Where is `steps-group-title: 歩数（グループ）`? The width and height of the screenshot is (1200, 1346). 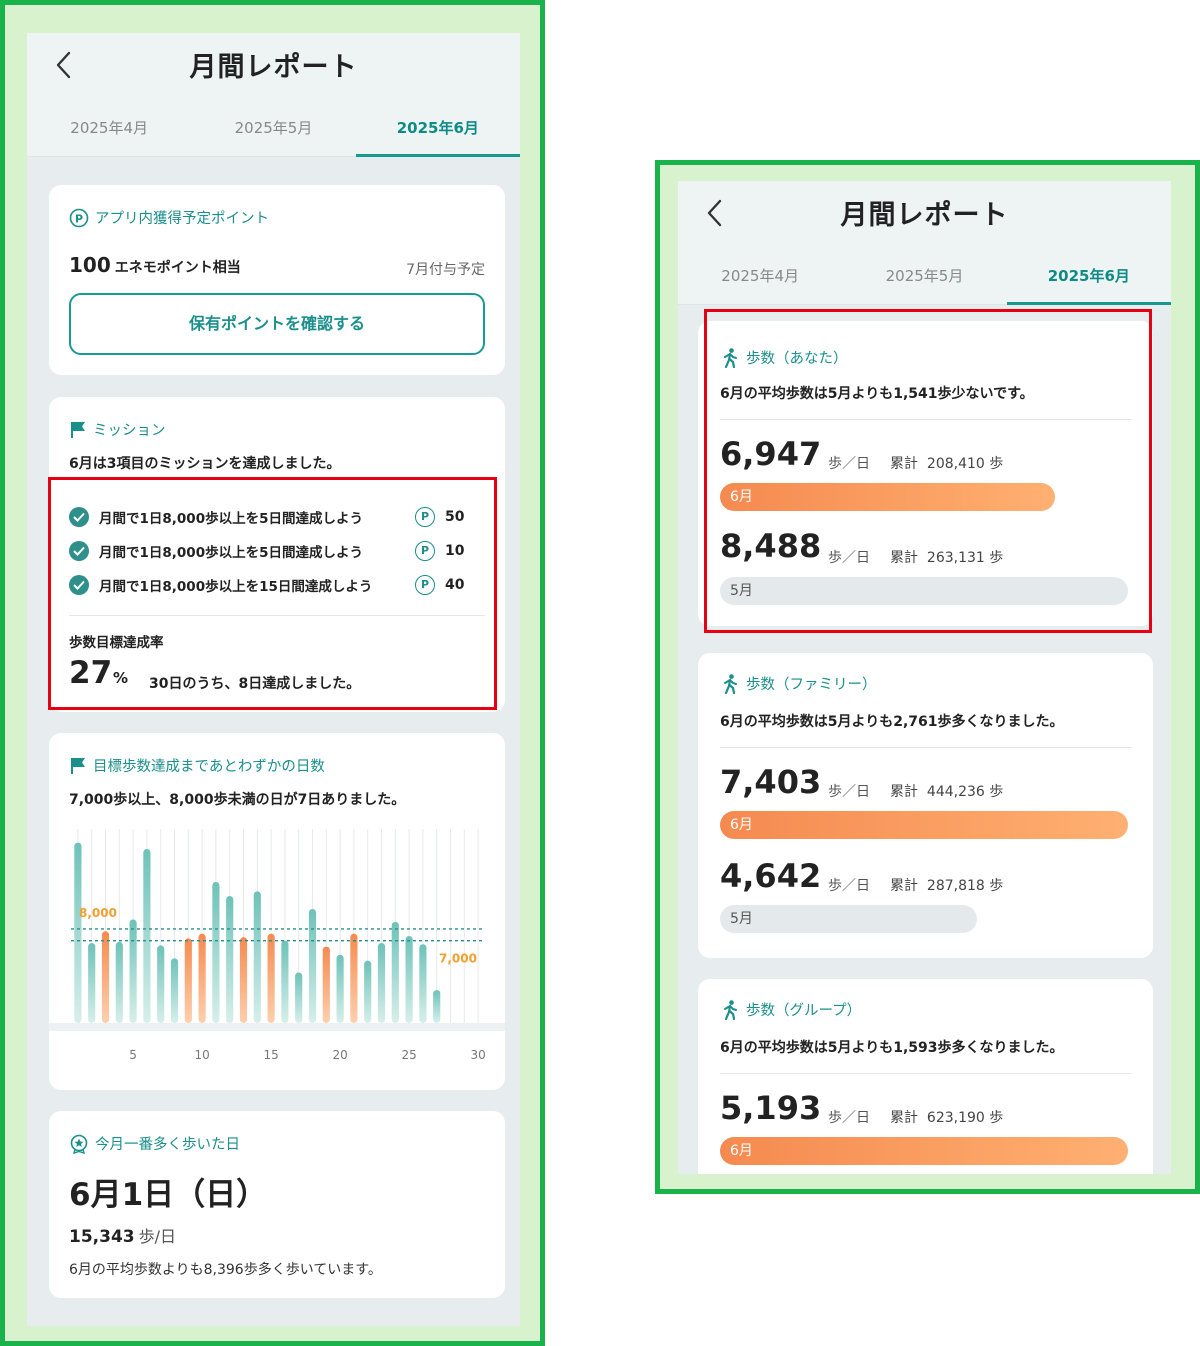 steps-group-title: 歩数（グループ） is located at coordinates (791, 1009).